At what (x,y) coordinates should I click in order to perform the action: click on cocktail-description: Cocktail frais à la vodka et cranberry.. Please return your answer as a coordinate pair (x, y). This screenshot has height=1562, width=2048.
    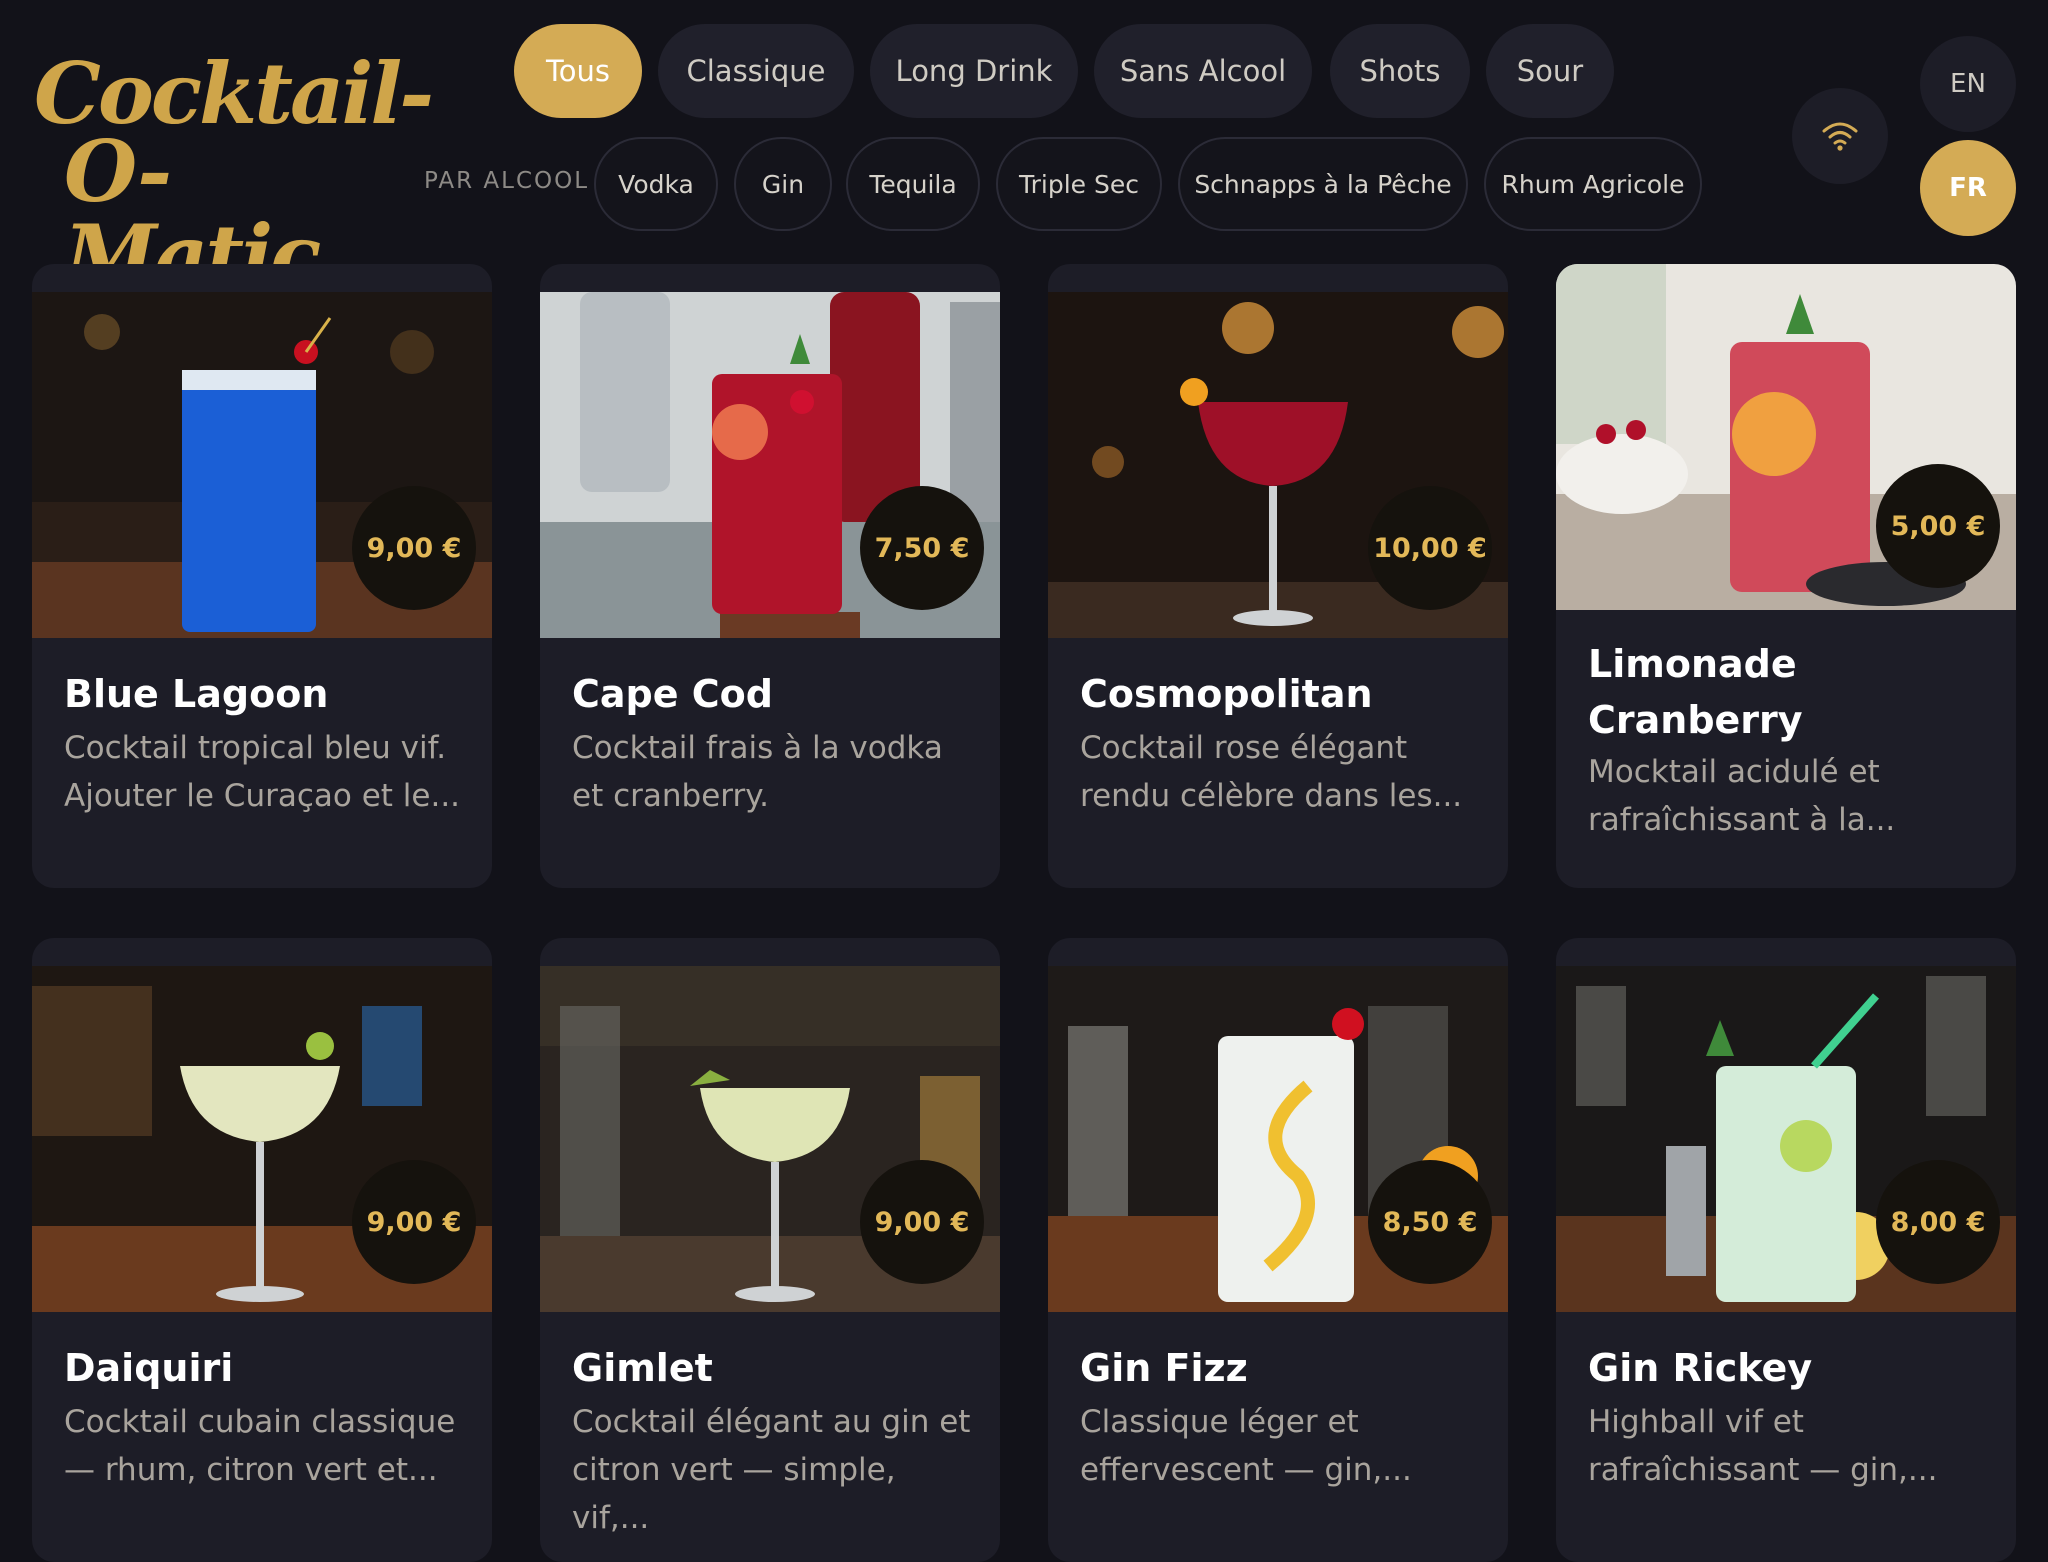
    Looking at the image, I should click on (757, 772).